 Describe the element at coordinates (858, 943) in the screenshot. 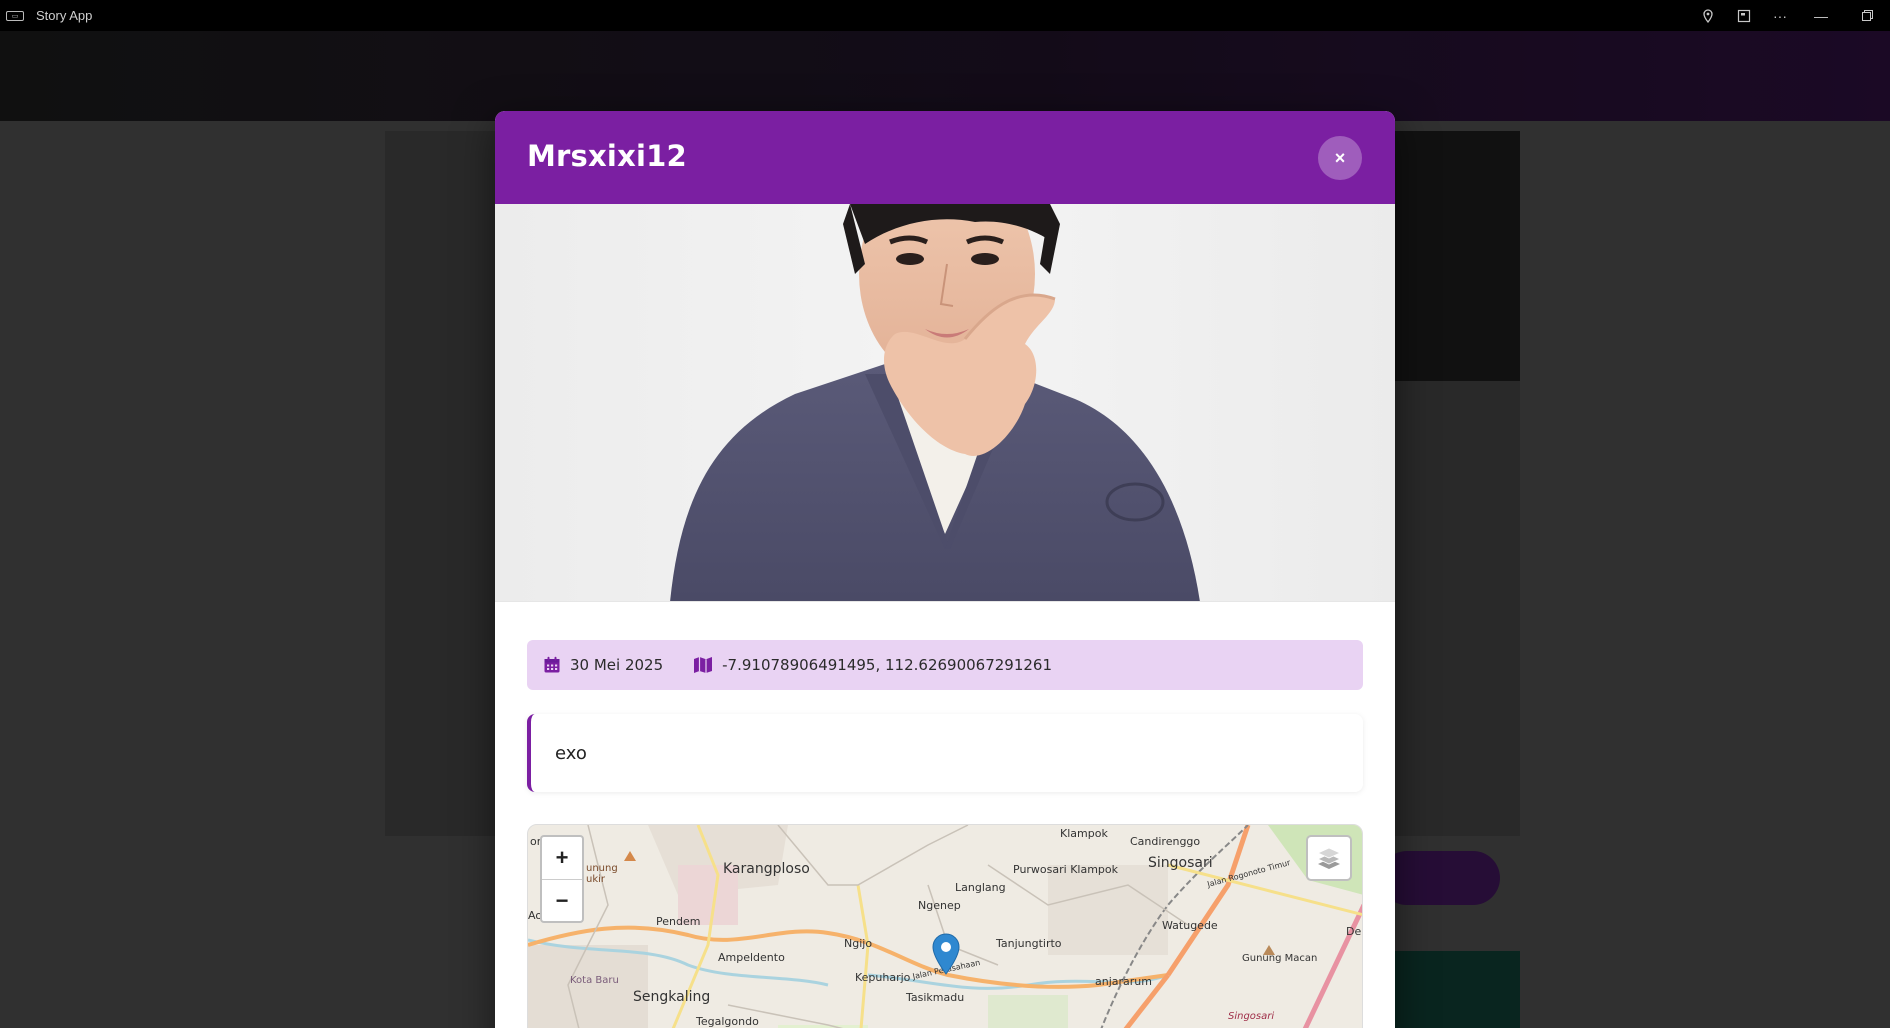

I see `map-label-ngijo: Ngijo` at that location.